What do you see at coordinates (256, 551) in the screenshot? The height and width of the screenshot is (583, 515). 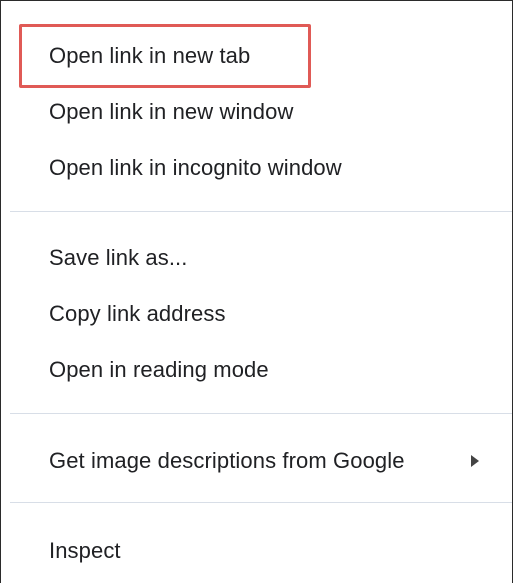 I see `menu-item-inspect: Inspect` at bounding box center [256, 551].